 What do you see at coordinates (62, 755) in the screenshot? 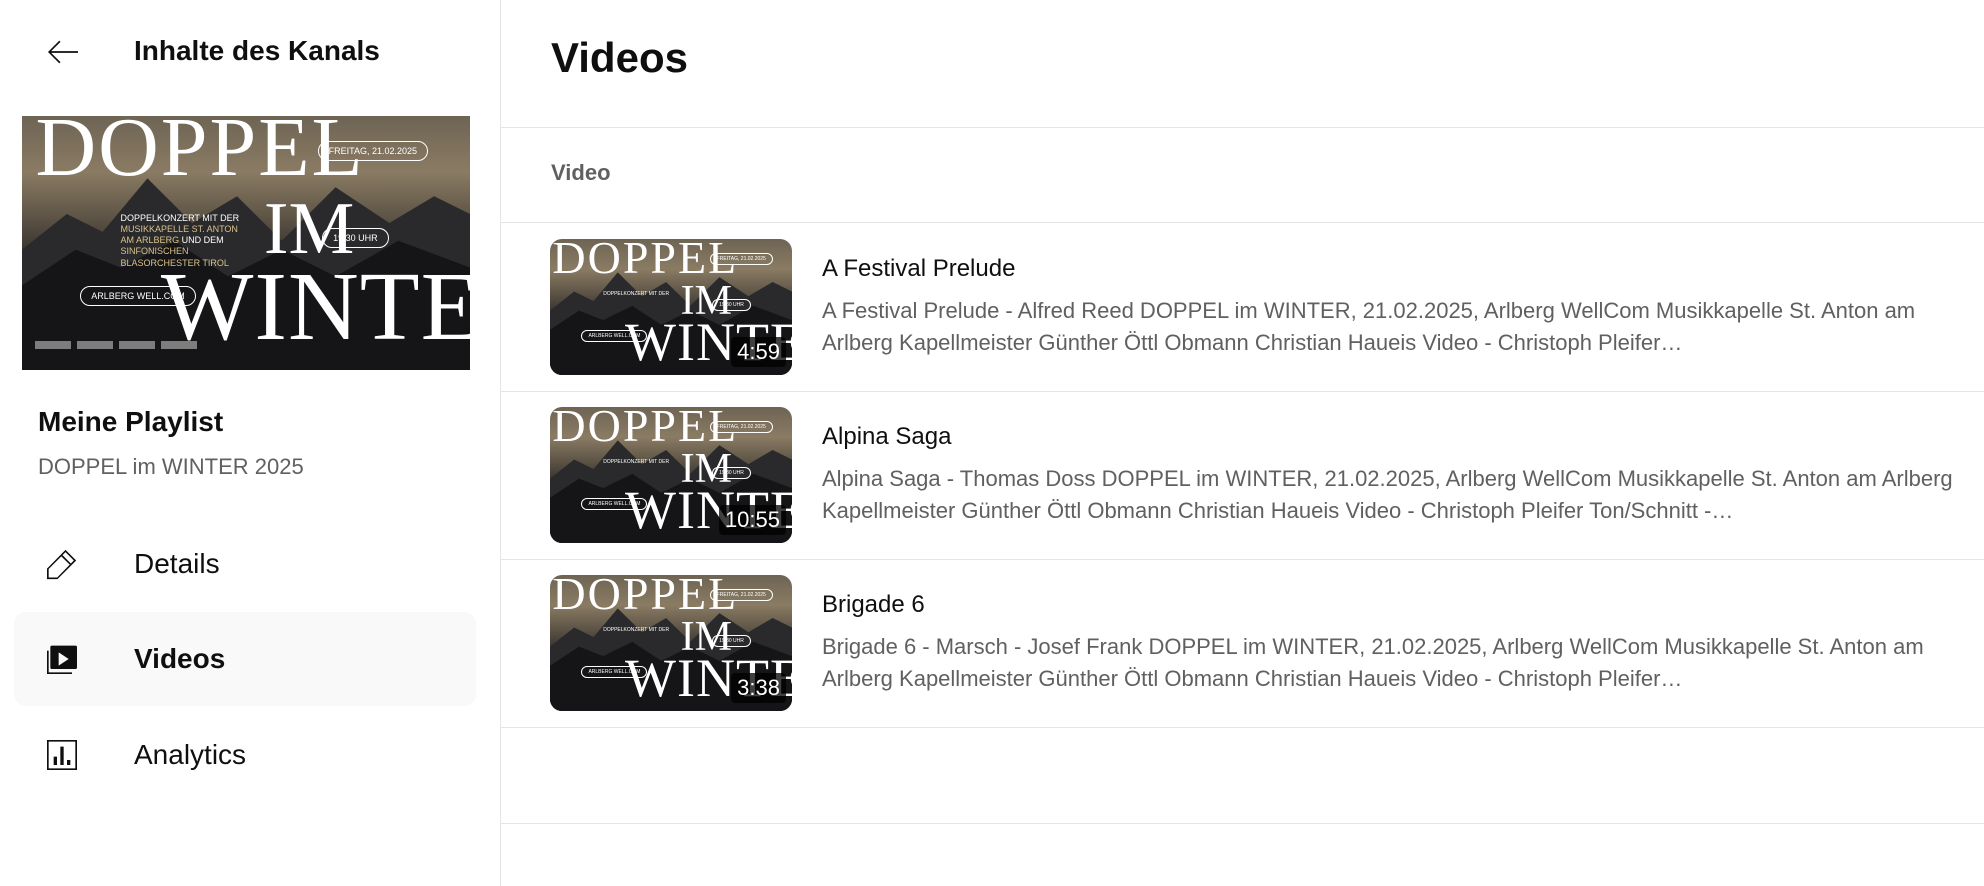
I see `analytics-icon` at bounding box center [62, 755].